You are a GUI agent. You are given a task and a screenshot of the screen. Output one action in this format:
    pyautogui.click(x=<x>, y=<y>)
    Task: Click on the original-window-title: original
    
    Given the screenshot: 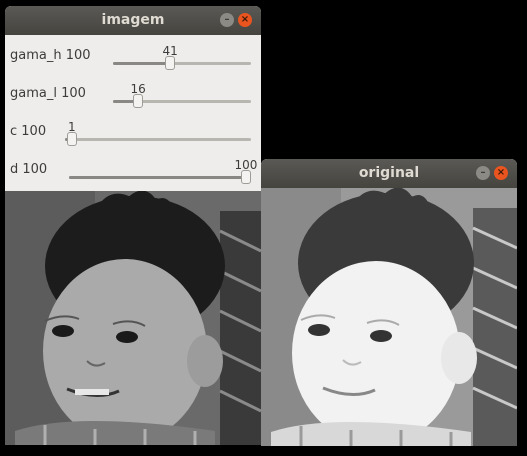 What is the action you would take?
    pyautogui.click(x=389, y=173)
    